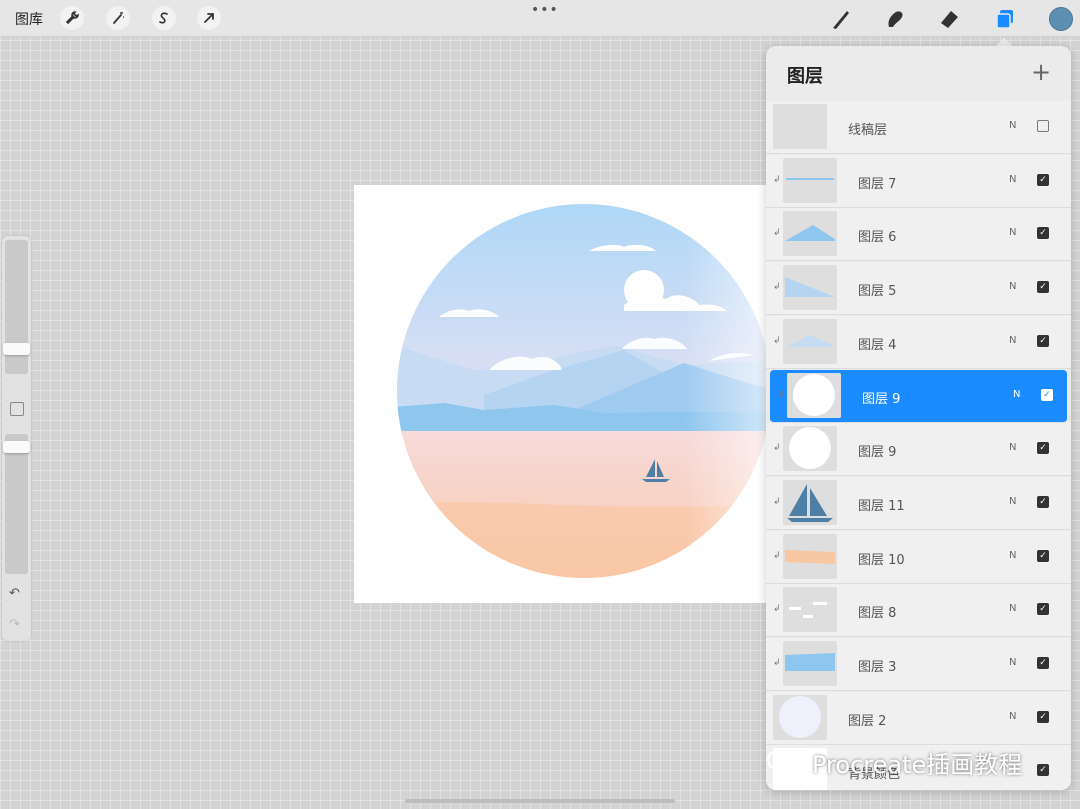  Describe the element at coordinates (867, 721) in the screenshot. I see `layer-name: 图层 2` at that location.